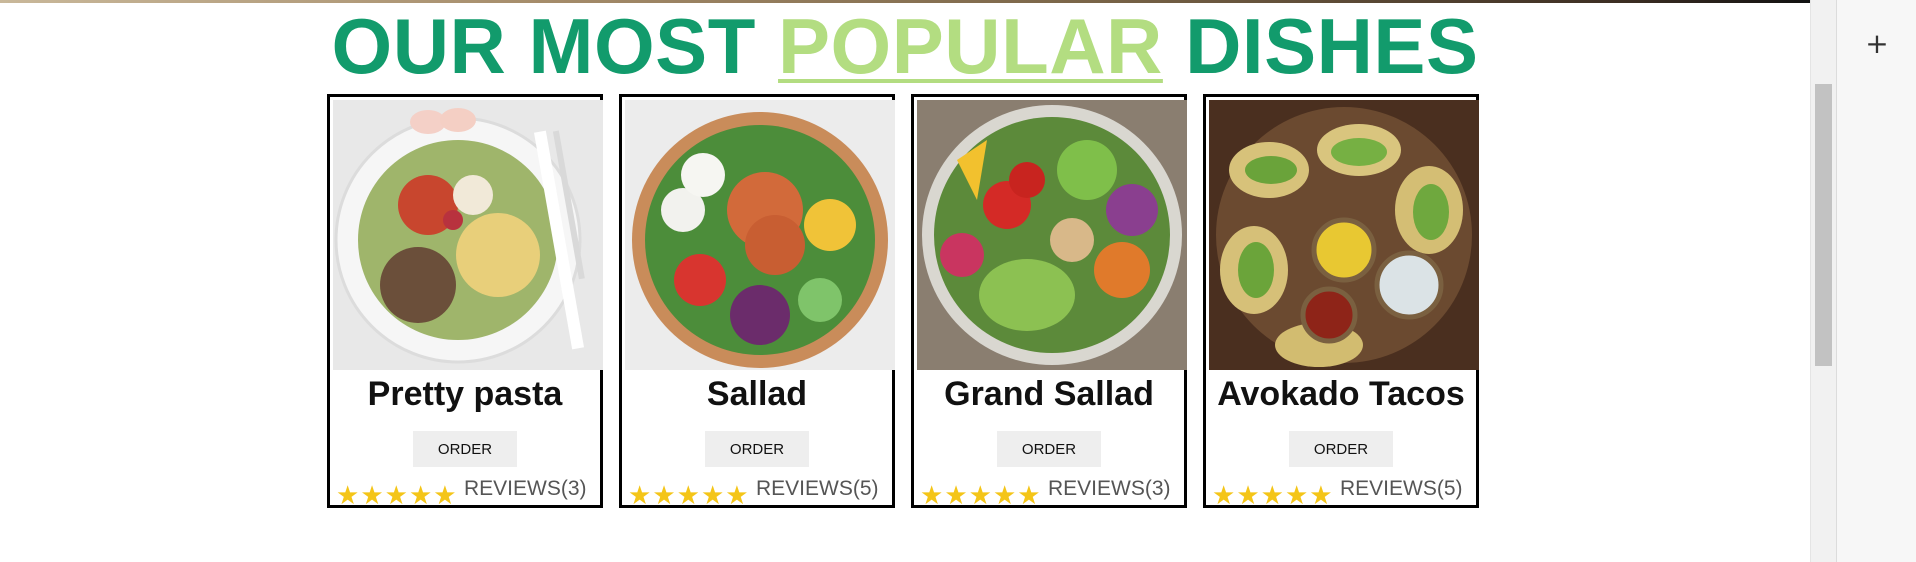 The height and width of the screenshot is (562, 1916). What do you see at coordinates (1823, 225) in the screenshot?
I see `scrollbar-thumb` at bounding box center [1823, 225].